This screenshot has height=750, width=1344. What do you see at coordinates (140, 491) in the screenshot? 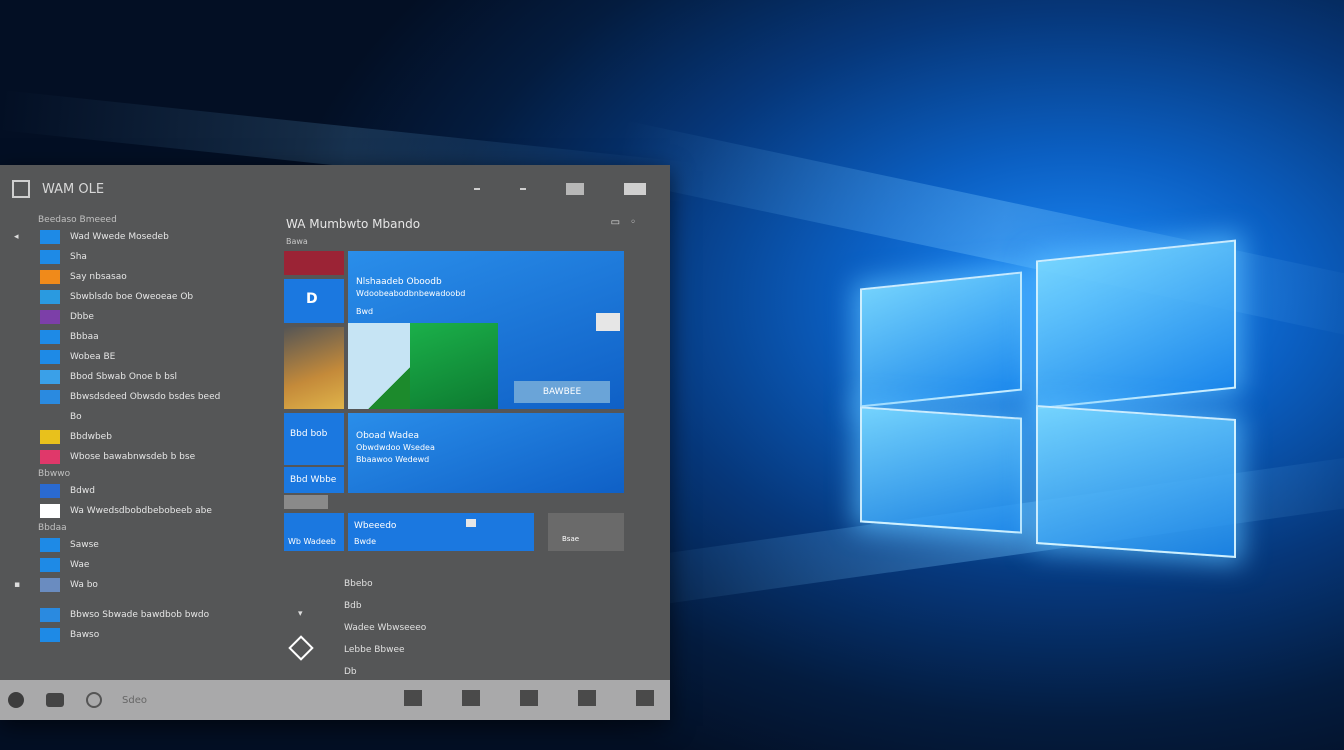
I see `app-list-item: Bdwd` at bounding box center [140, 491].